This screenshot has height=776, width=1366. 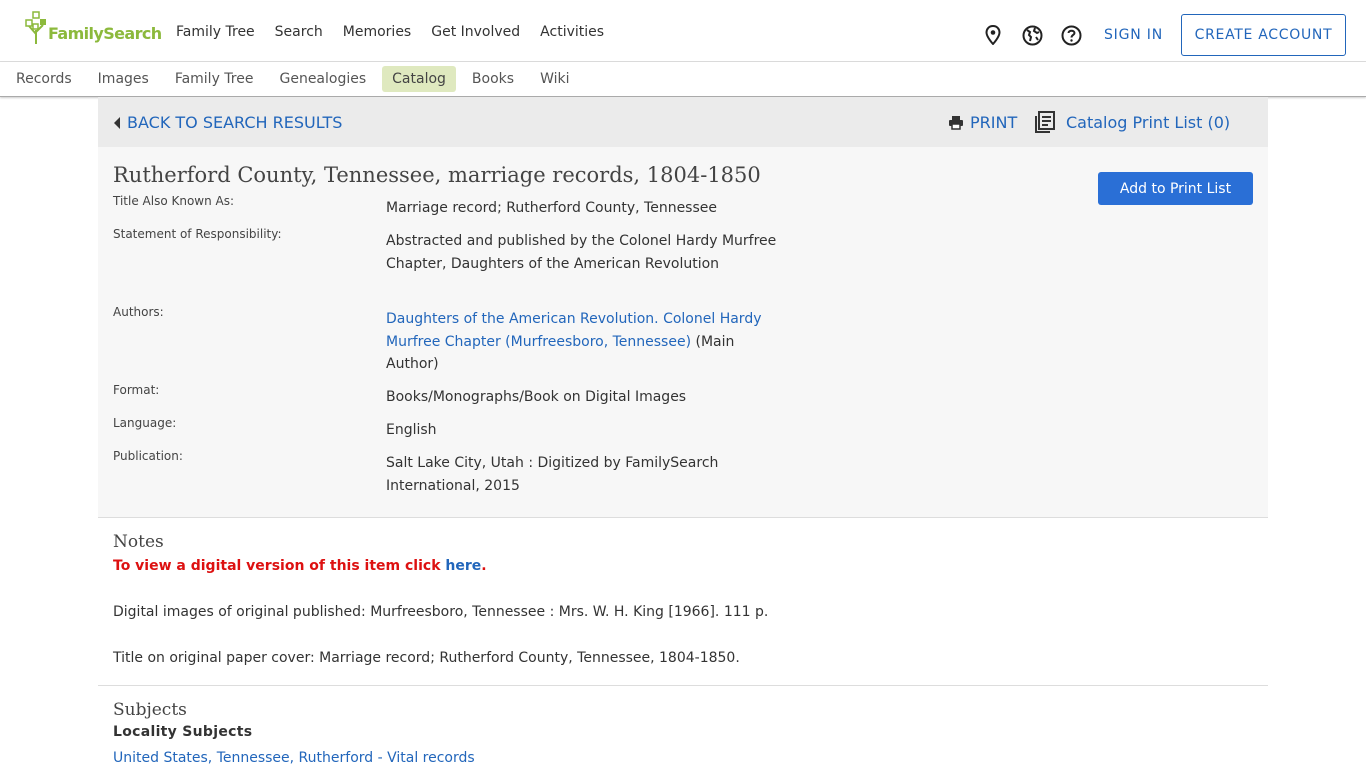 What do you see at coordinates (572, 32) in the screenshot?
I see `main-nav-activities: Activities` at bounding box center [572, 32].